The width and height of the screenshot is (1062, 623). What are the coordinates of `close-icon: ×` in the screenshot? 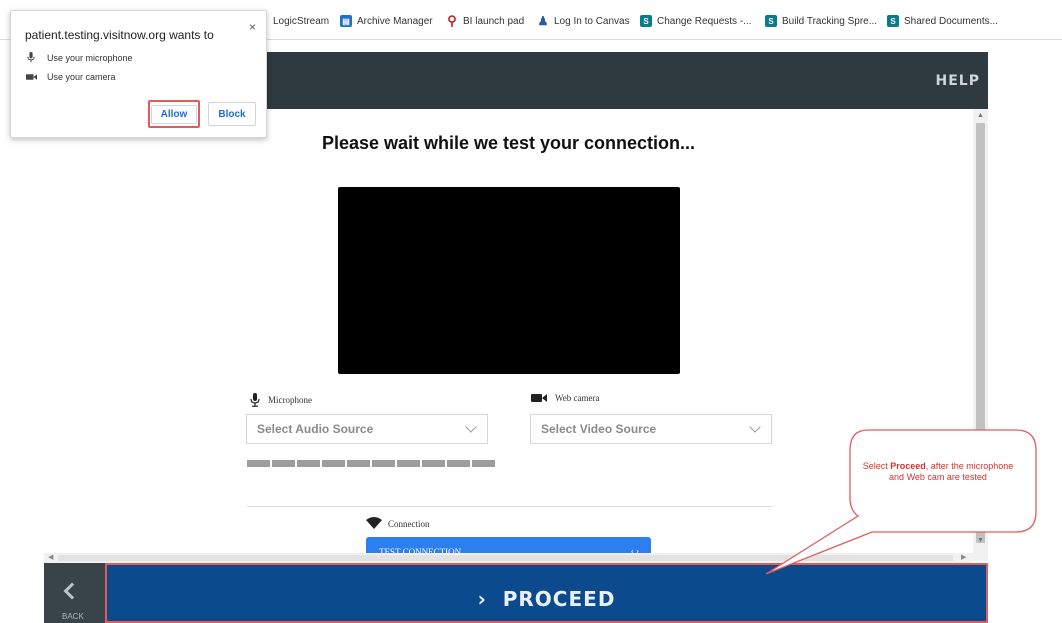 It's located at (252, 27).